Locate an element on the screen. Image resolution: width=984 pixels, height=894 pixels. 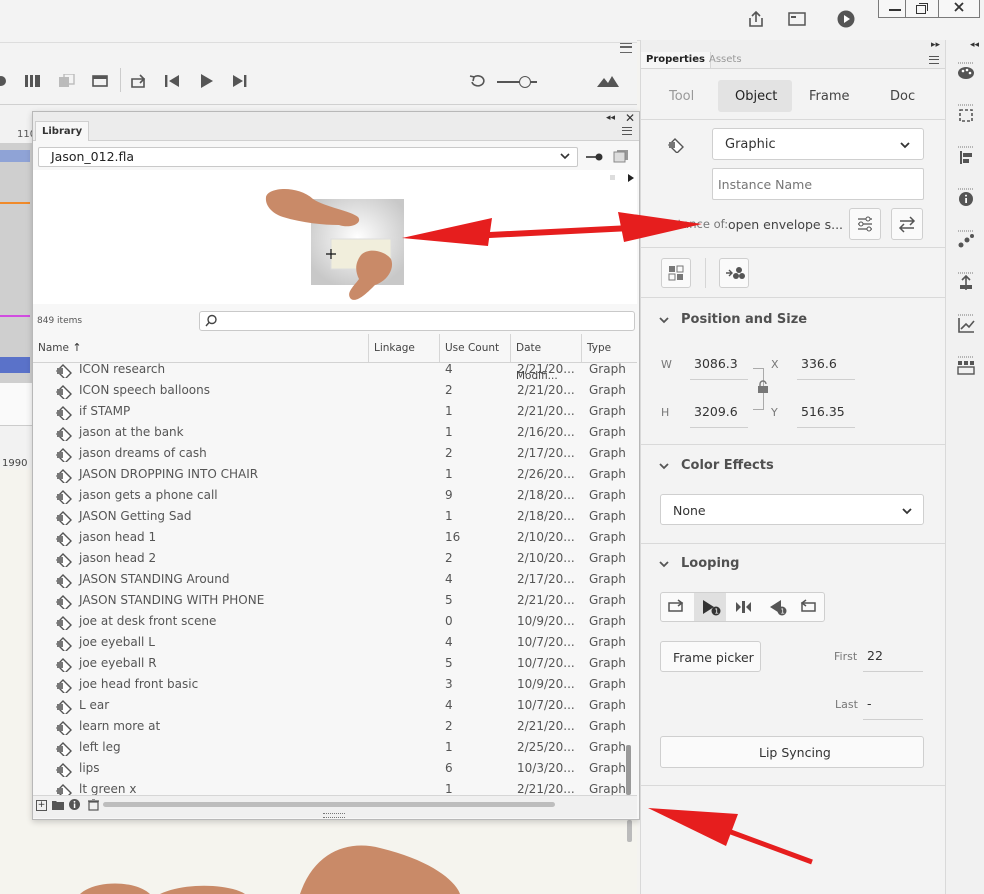
loop-reverse-icon is located at coordinates (809, 607).